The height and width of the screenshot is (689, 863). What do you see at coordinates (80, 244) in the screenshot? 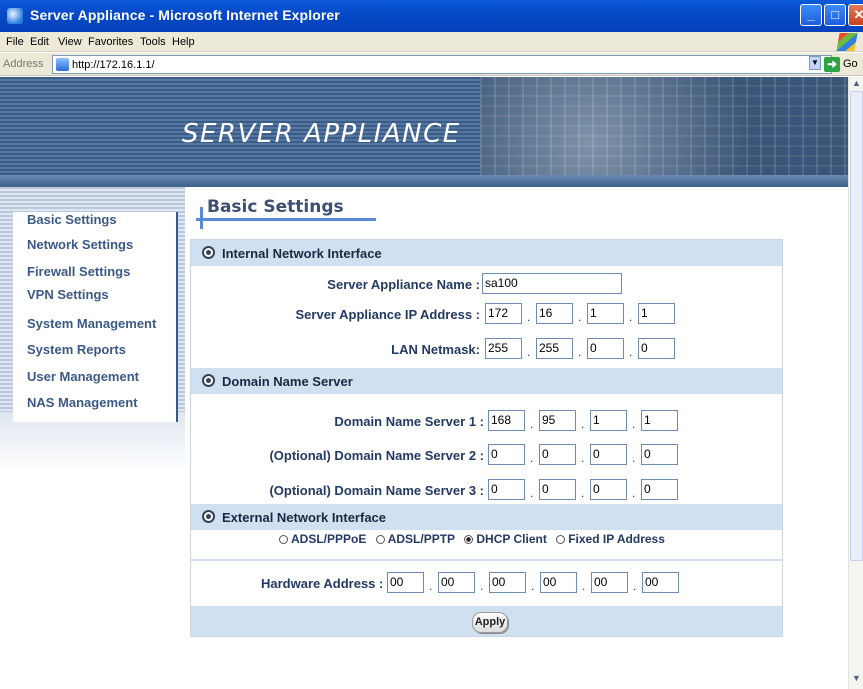
I see `sidebar-item-network-settings: Network Settings` at bounding box center [80, 244].